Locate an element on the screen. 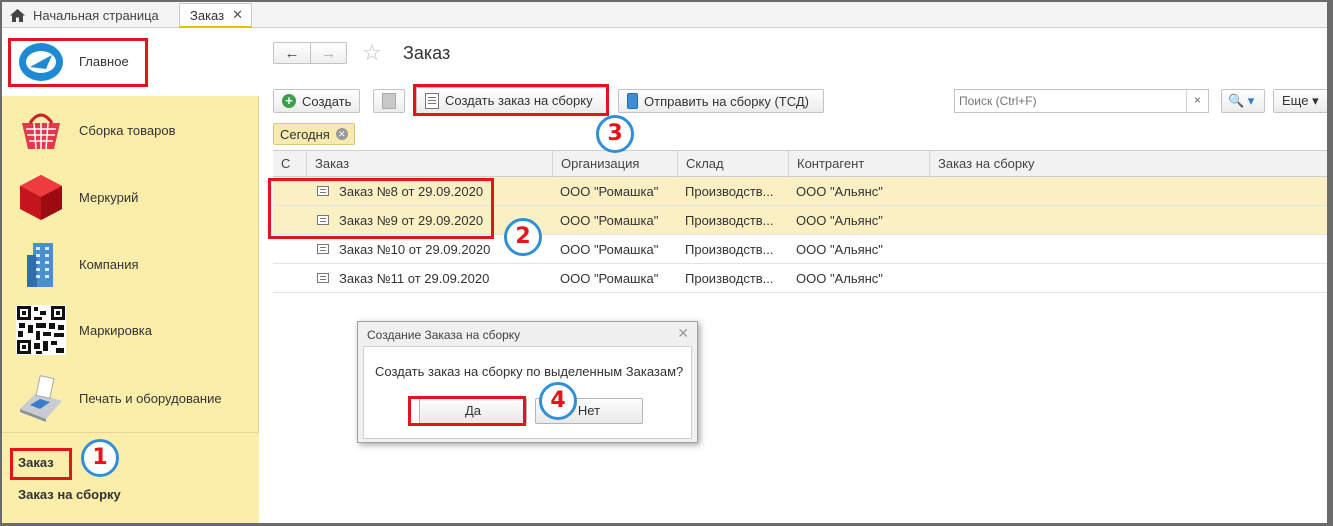 This screenshot has width=1333, height=526. history-nav: ← → is located at coordinates (310, 53).